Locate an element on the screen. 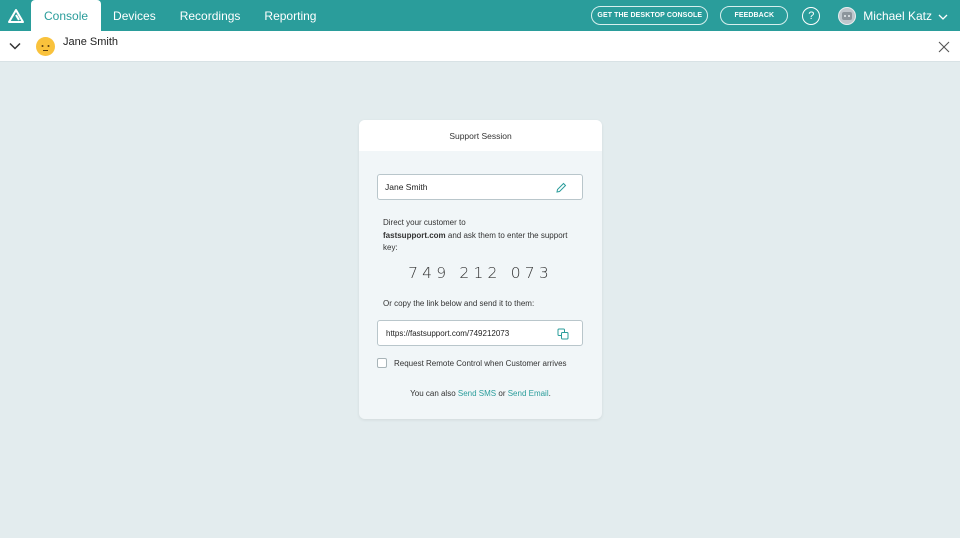  collapse-chevron-icon is located at coordinates (15, 46).